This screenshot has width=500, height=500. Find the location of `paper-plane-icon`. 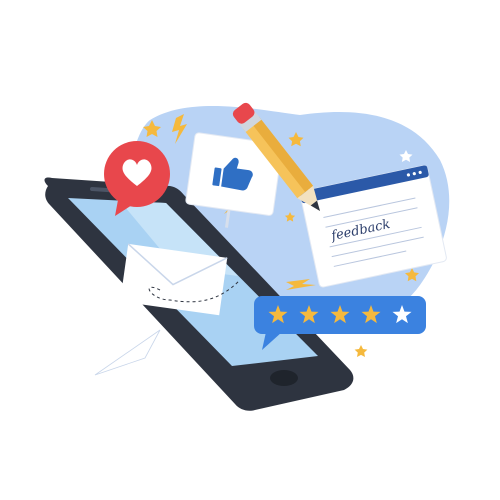

paper-plane-icon is located at coordinates (127, 352).